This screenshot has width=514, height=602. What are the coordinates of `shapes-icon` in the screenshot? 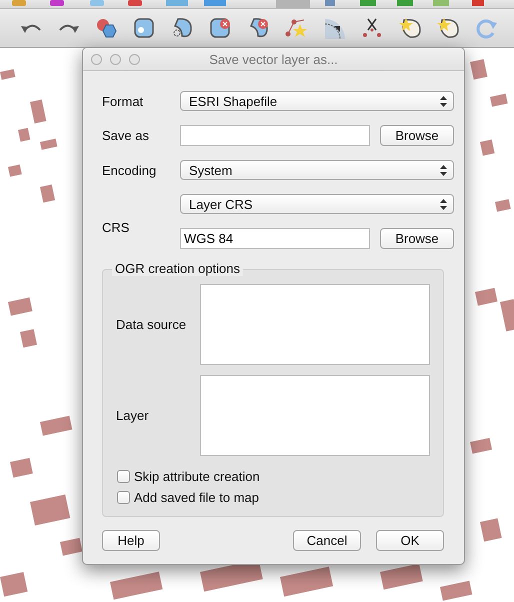 It's located at (106, 28).